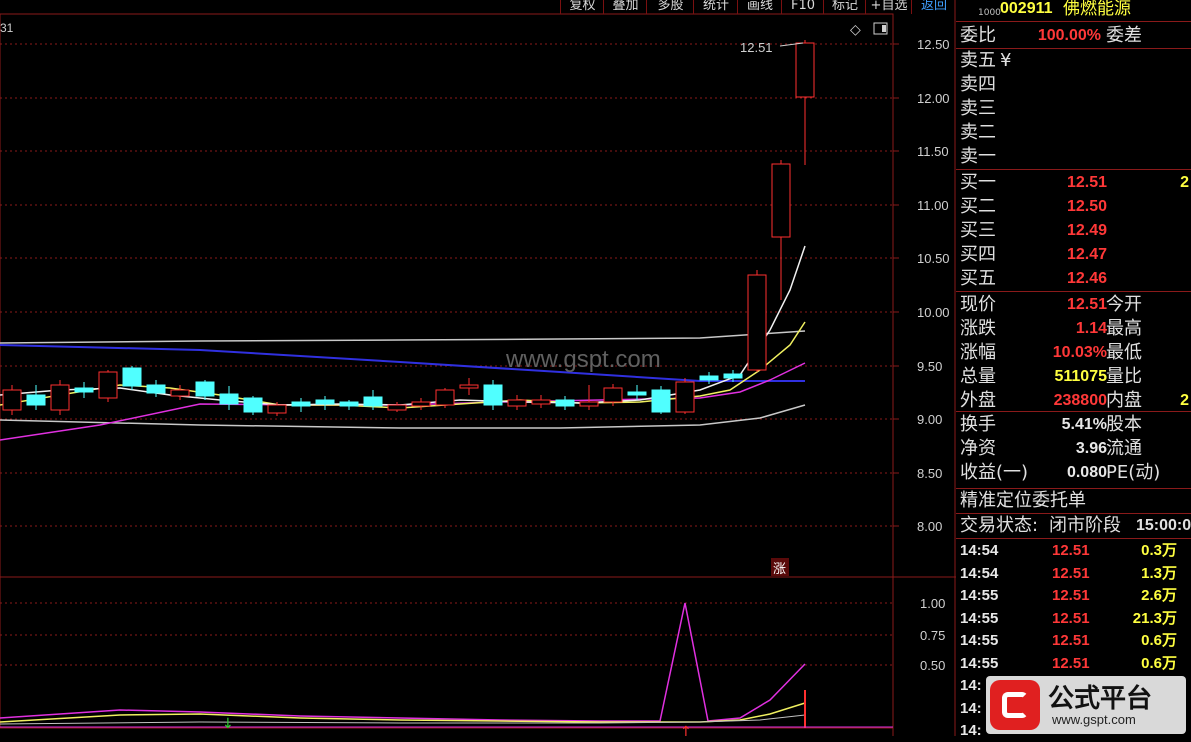 The height and width of the screenshot is (742, 1191). I want to click on quote-row: 涨幅 10.03% 最低, so click(1073, 353).